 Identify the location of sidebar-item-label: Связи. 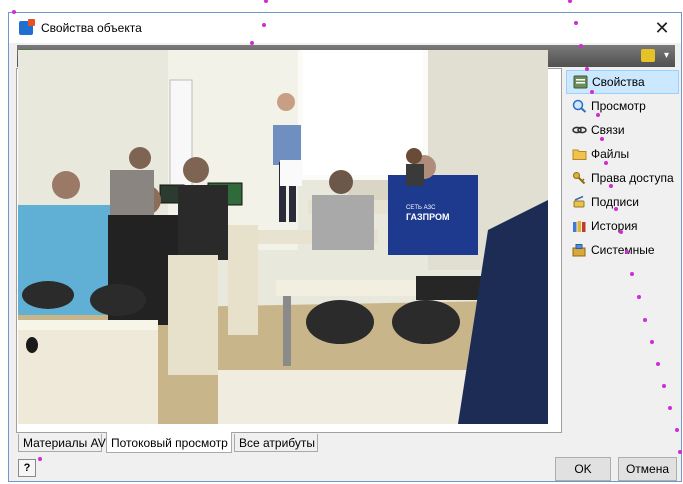
(608, 130).